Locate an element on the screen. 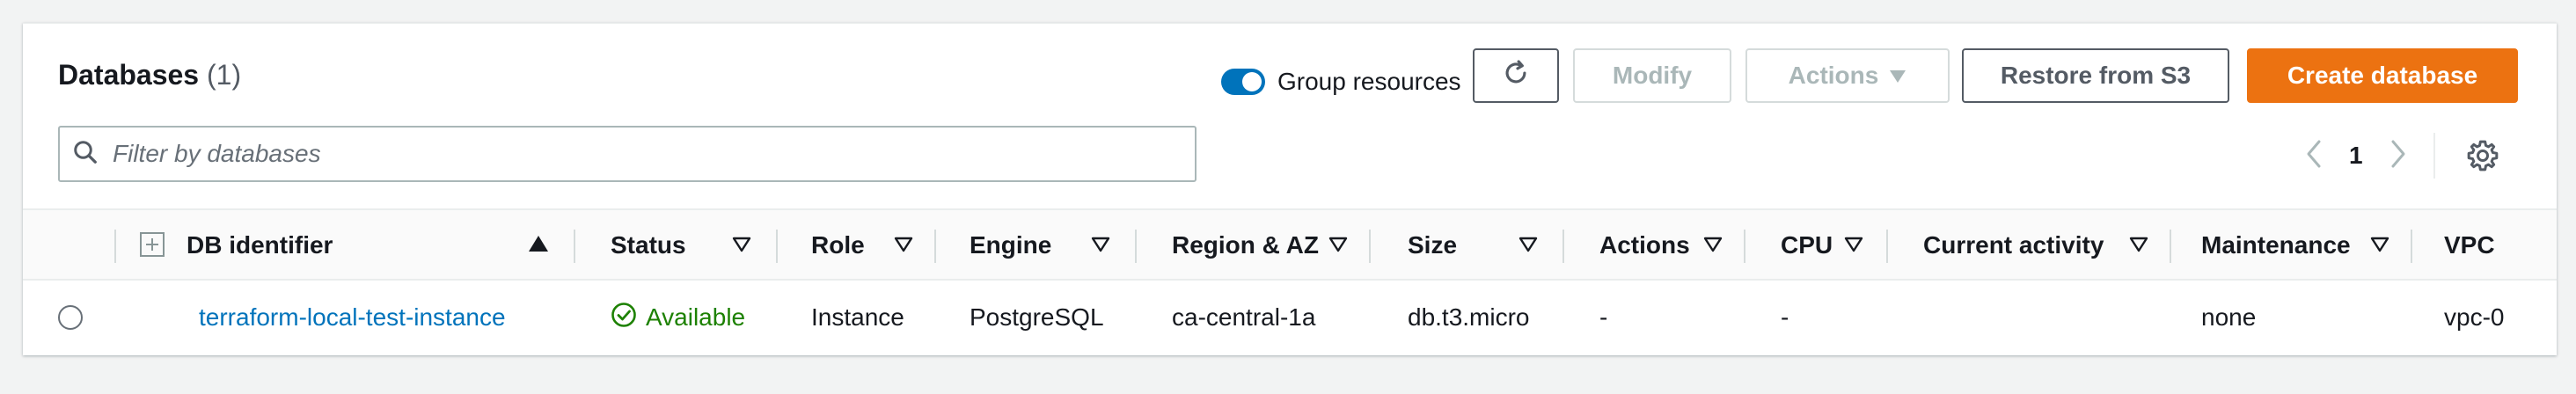 This screenshot has width=2576, height=394. column-header-db-identifier: DB identifier is located at coordinates (260, 245).